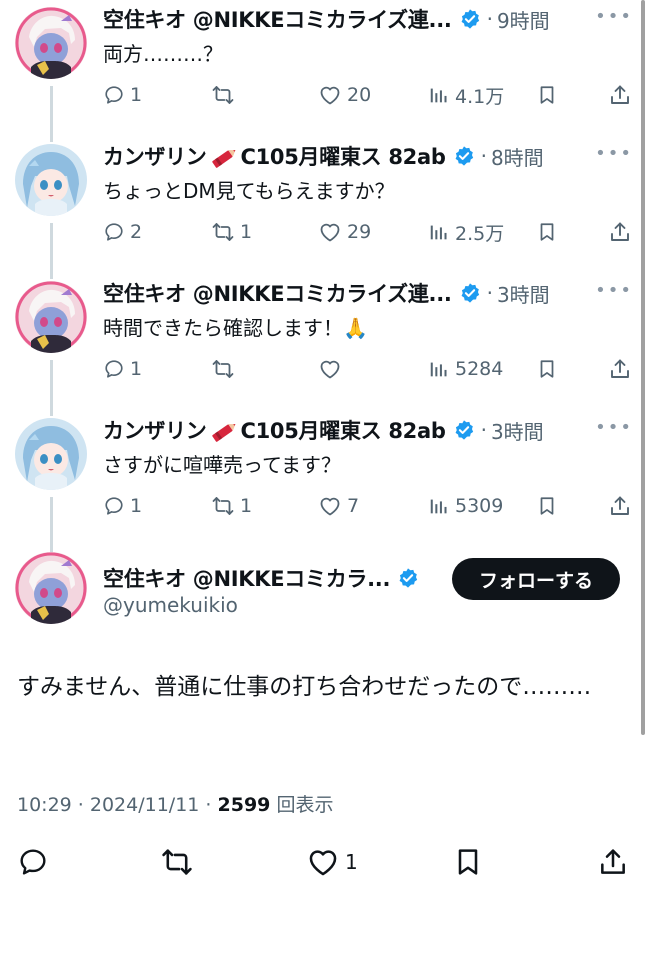 Image resolution: width=649 pixels, height=959 pixels. What do you see at coordinates (324, 600) in the screenshot?
I see `main-tweet-header: 空住キオ @NIKKEコミカラ... フォローする @yumekuikio` at bounding box center [324, 600].